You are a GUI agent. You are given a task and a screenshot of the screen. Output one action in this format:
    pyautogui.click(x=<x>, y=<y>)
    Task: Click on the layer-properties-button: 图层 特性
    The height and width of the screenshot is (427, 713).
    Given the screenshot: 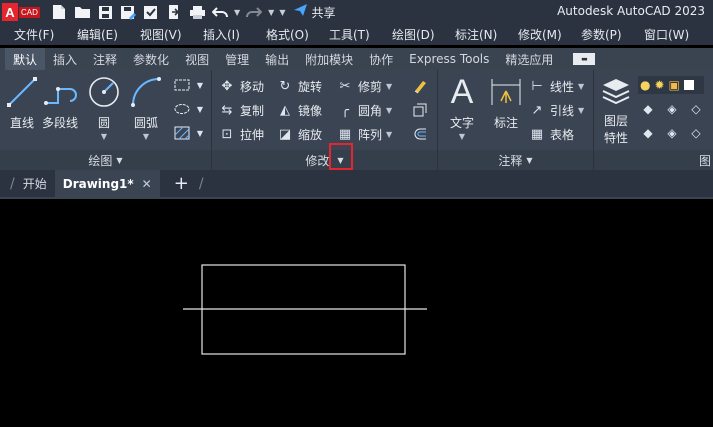 What is the action you would take?
    pyautogui.click(x=616, y=110)
    